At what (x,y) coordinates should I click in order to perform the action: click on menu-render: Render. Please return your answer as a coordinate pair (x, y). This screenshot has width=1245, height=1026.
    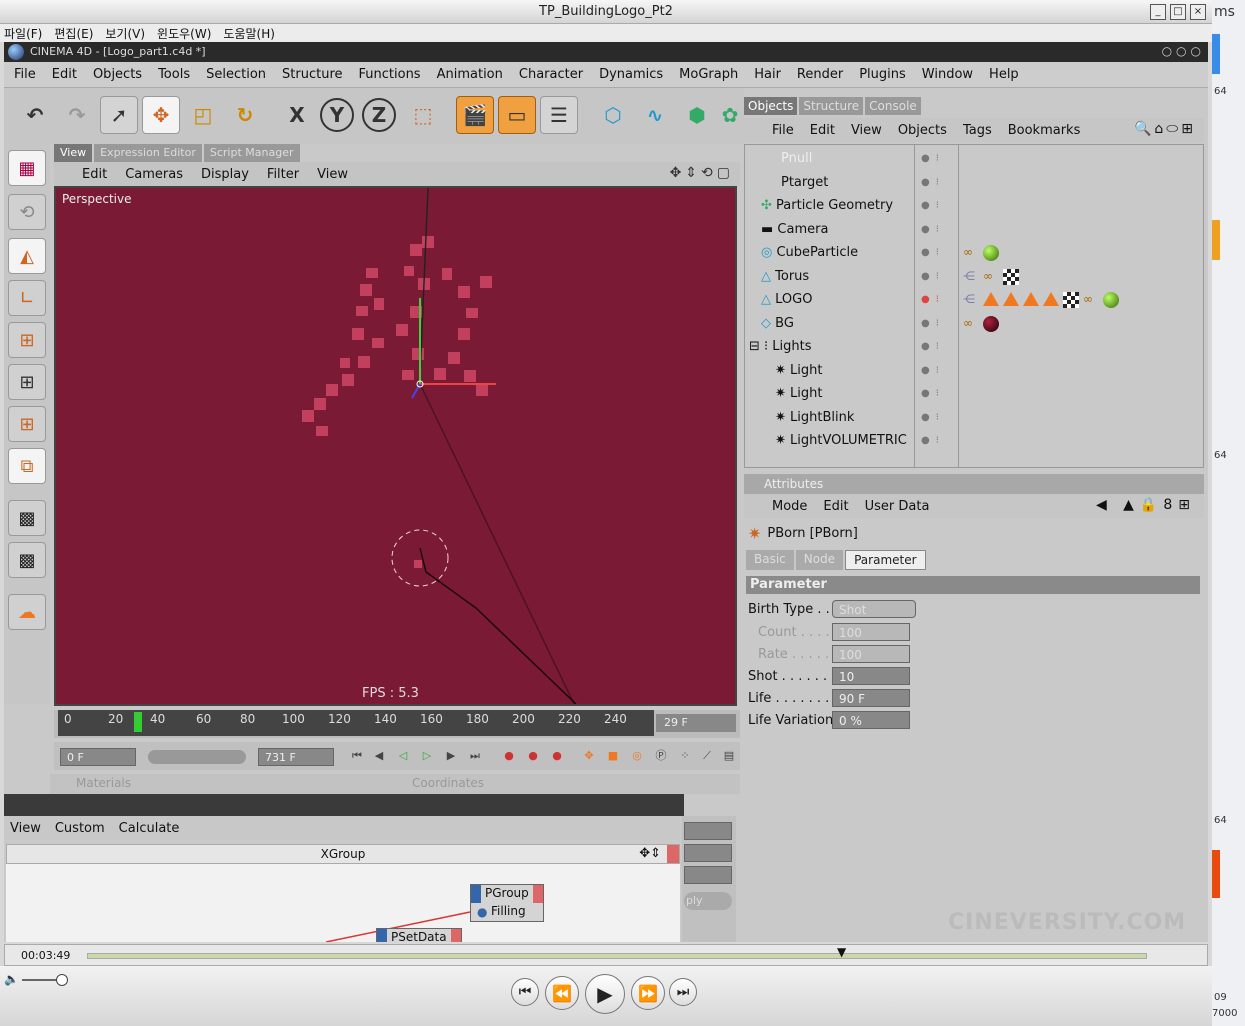
    Looking at the image, I should click on (820, 74).